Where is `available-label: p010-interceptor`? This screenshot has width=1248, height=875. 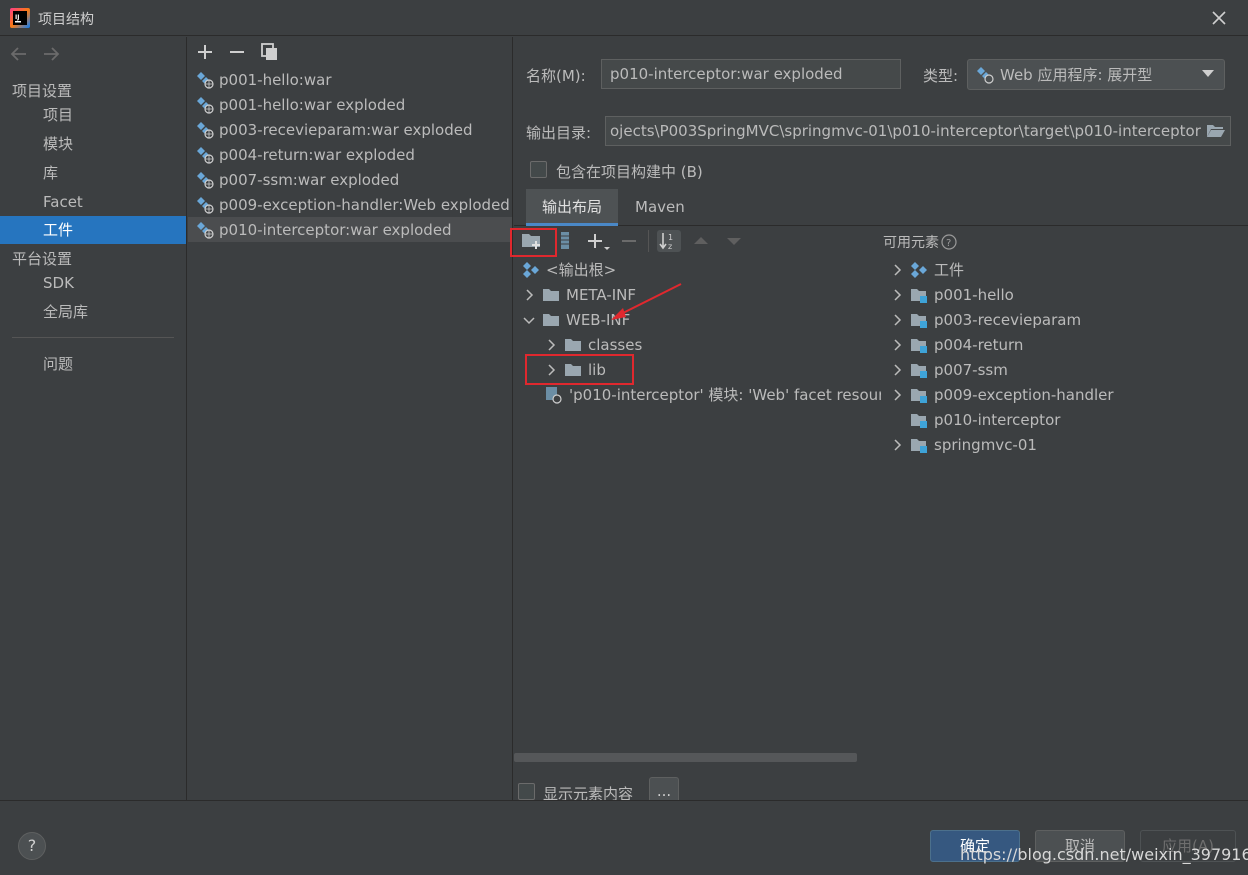 available-label: p010-interceptor is located at coordinates (997, 419).